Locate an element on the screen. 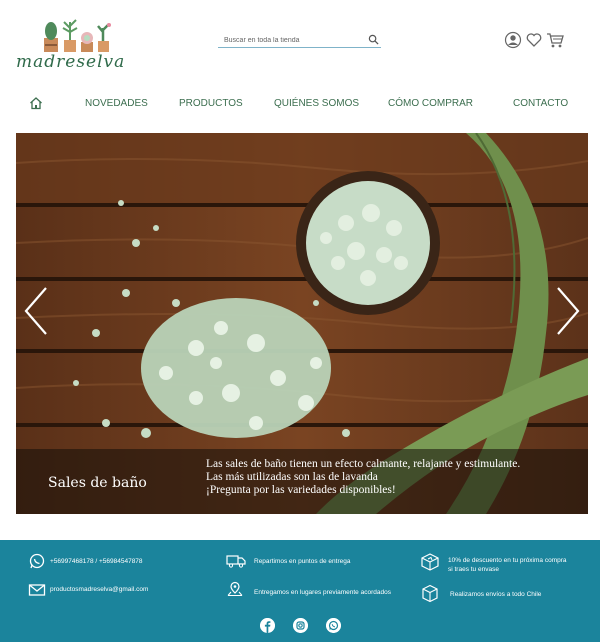 The image size is (600, 642). home-icon is located at coordinates (36, 103).